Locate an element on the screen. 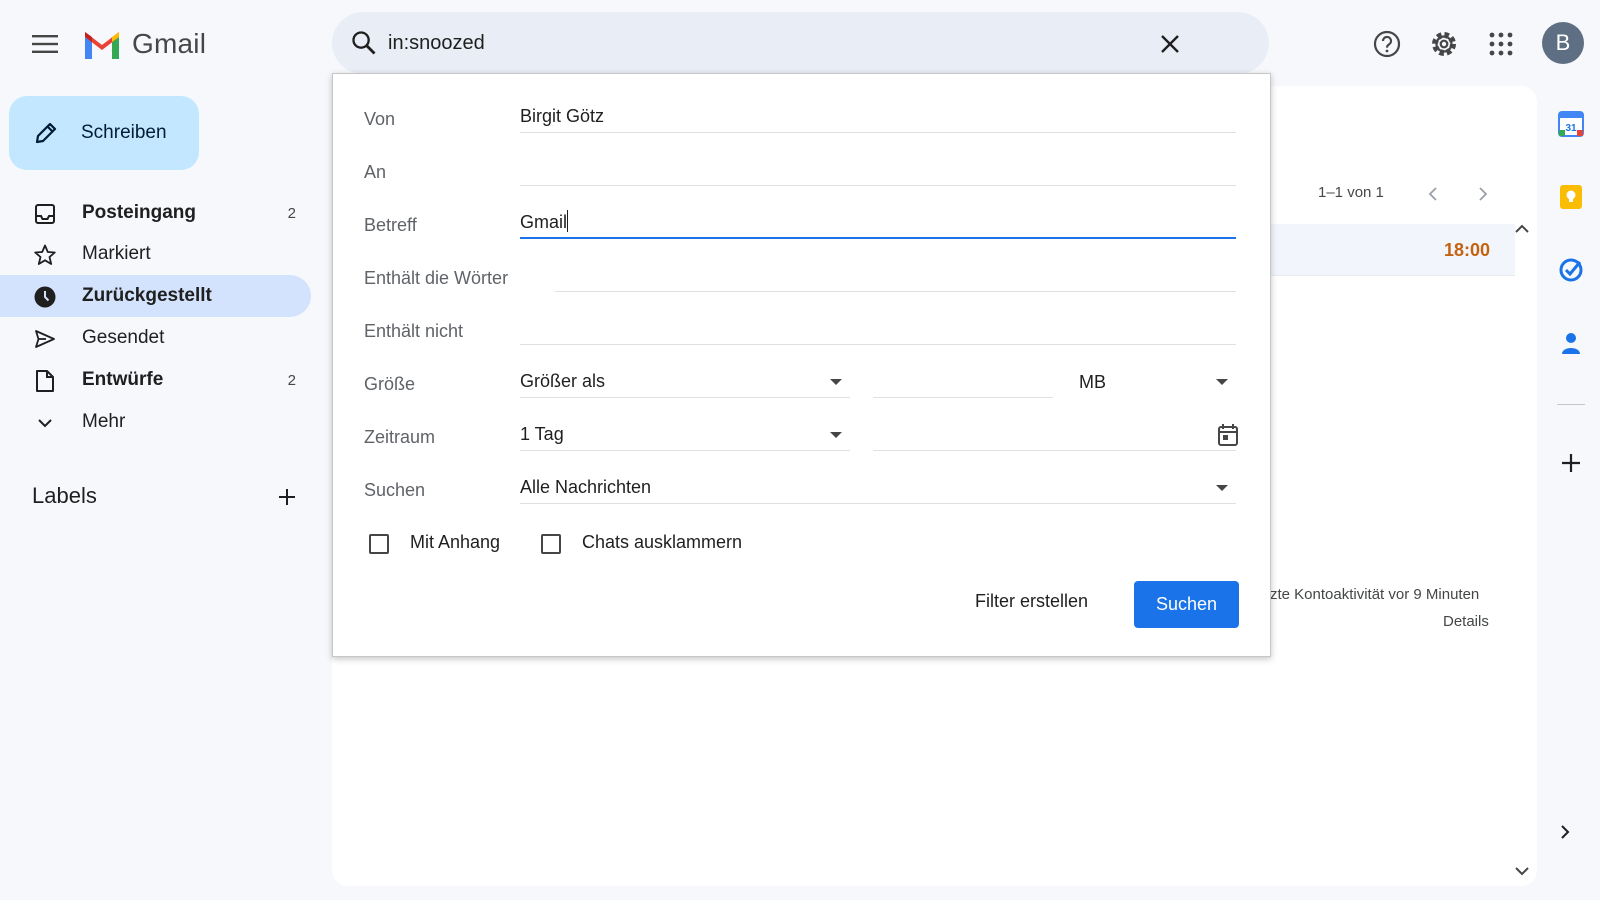  chevron-up-icon is located at coordinates (1522, 228).